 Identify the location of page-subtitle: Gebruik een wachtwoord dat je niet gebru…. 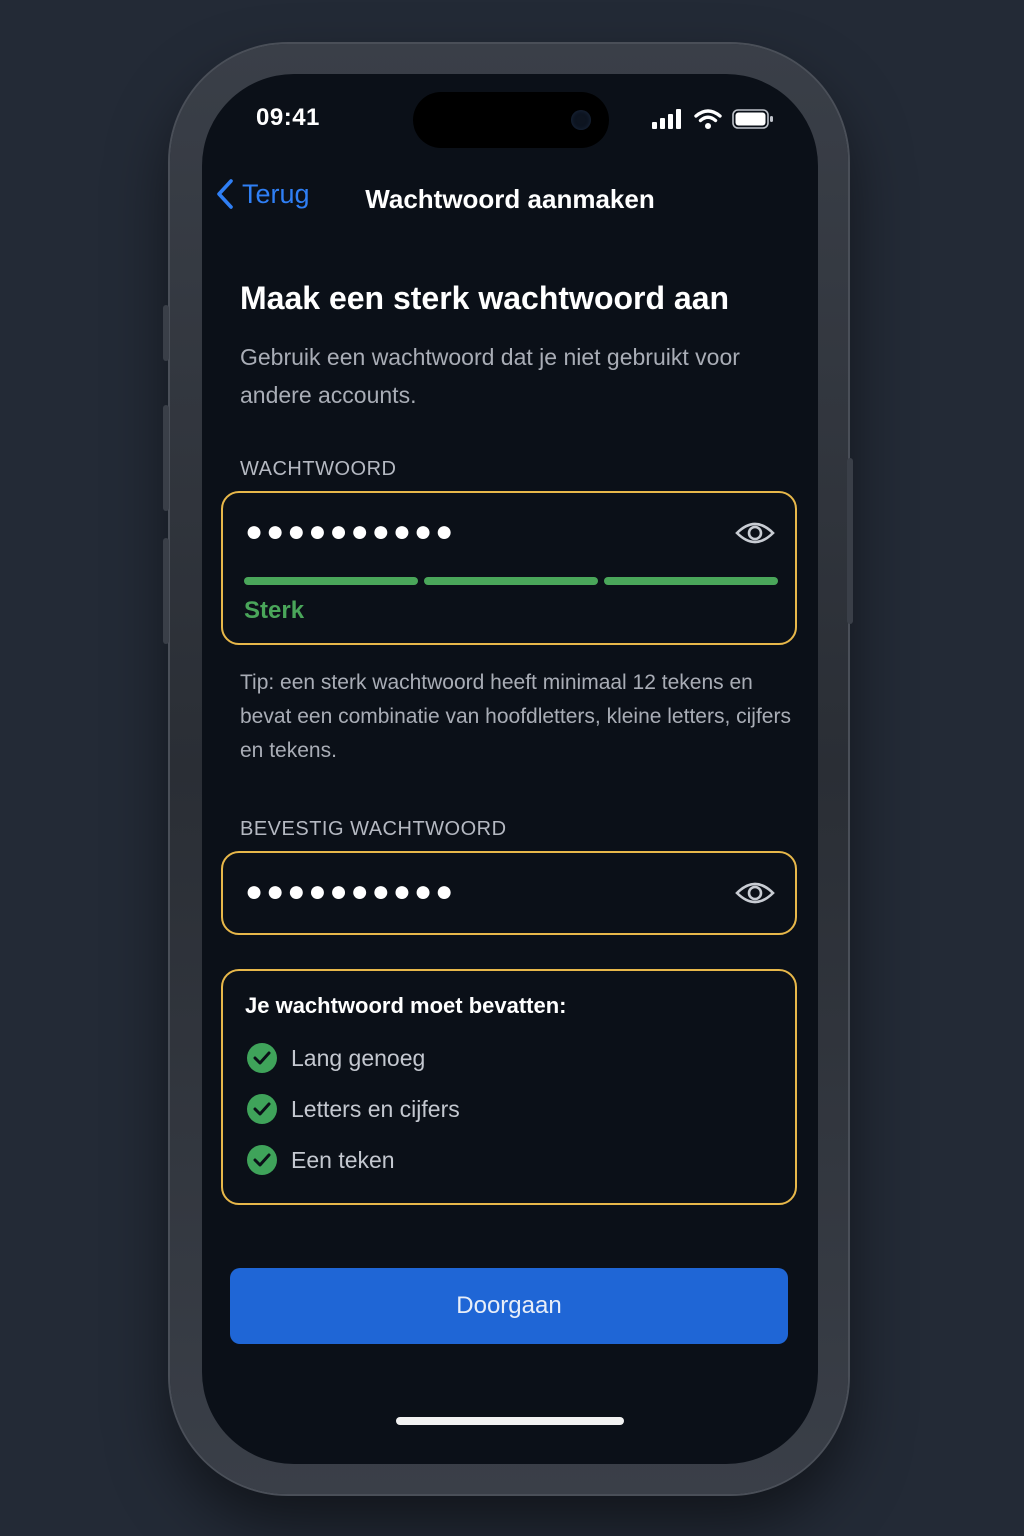
(490, 376).